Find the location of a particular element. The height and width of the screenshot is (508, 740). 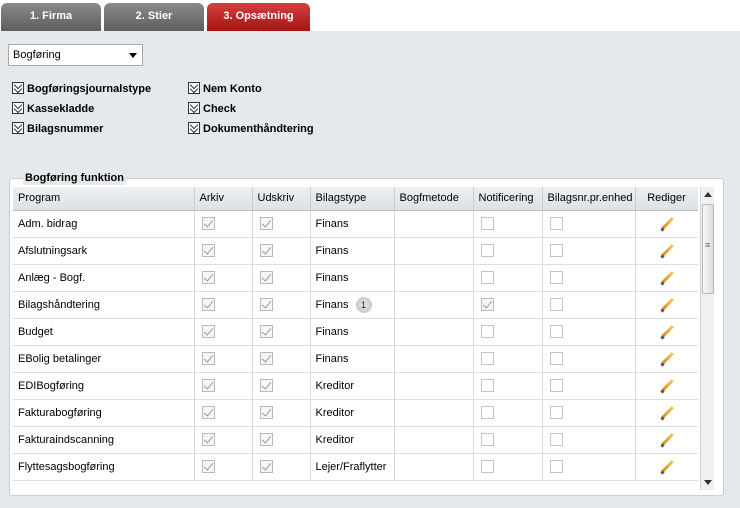

column-header-notificering: Notificering is located at coordinates (508, 199).